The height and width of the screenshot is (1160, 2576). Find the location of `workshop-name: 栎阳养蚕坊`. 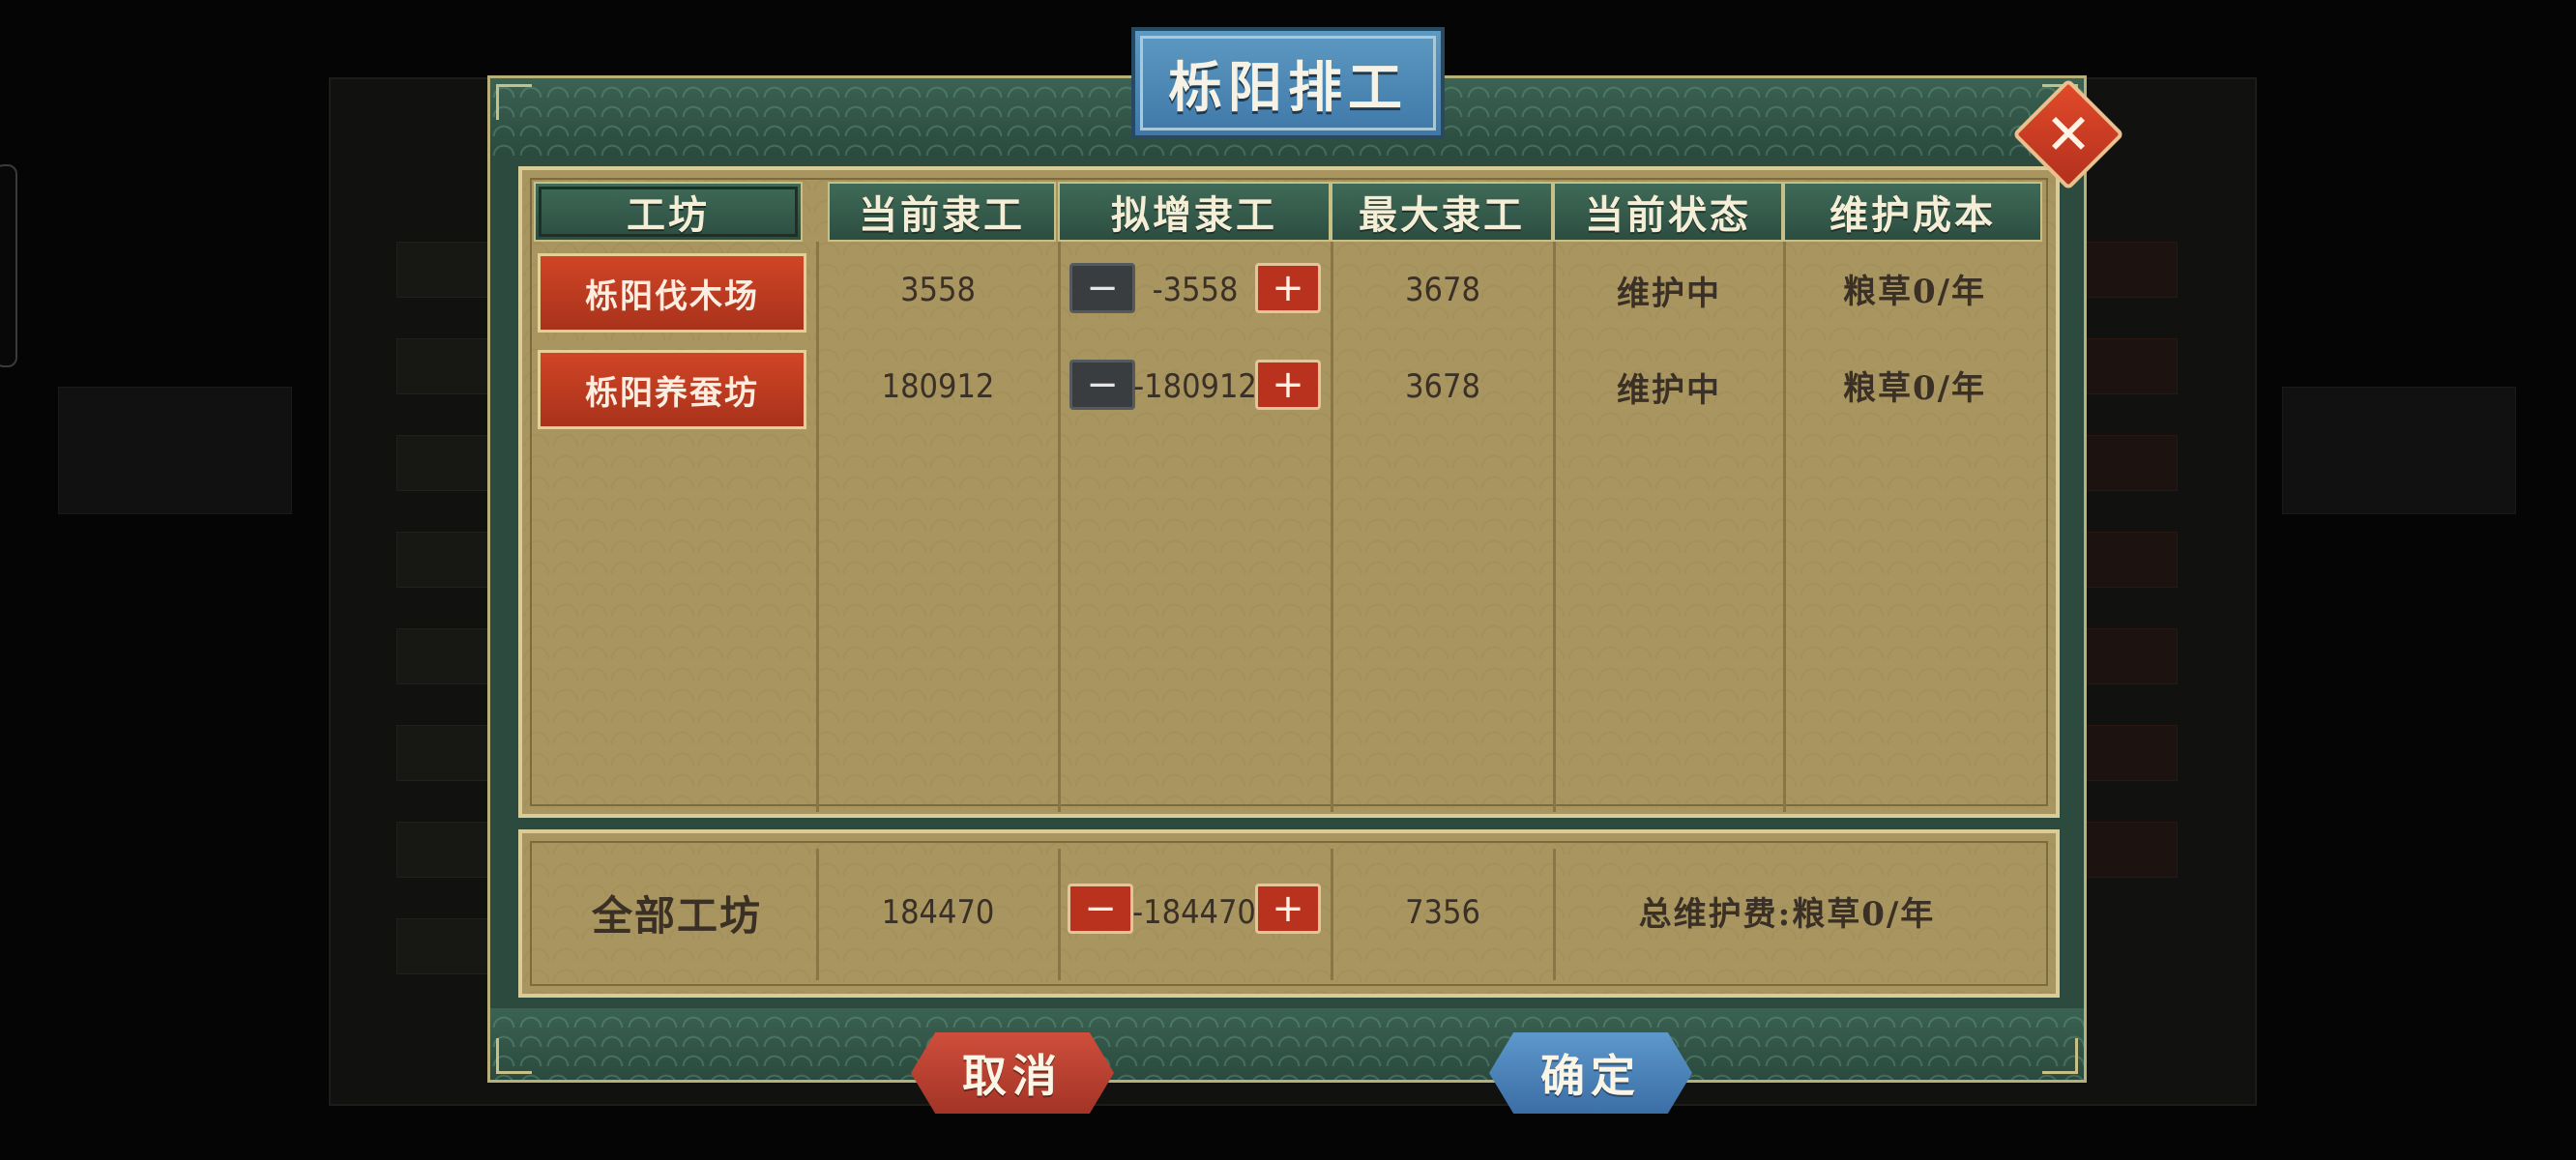

workshop-name: 栎阳养蚕坊 is located at coordinates (672, 393).